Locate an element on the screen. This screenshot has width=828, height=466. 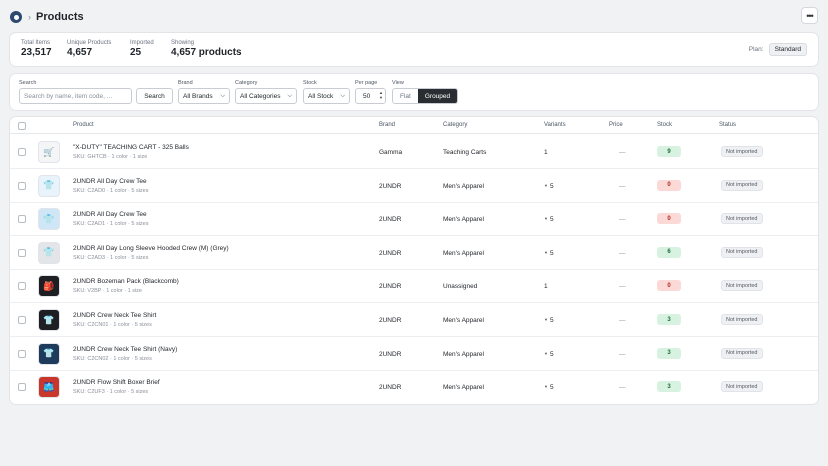
product-thumbnail: 🛒 is located at coordinates (49, 152).